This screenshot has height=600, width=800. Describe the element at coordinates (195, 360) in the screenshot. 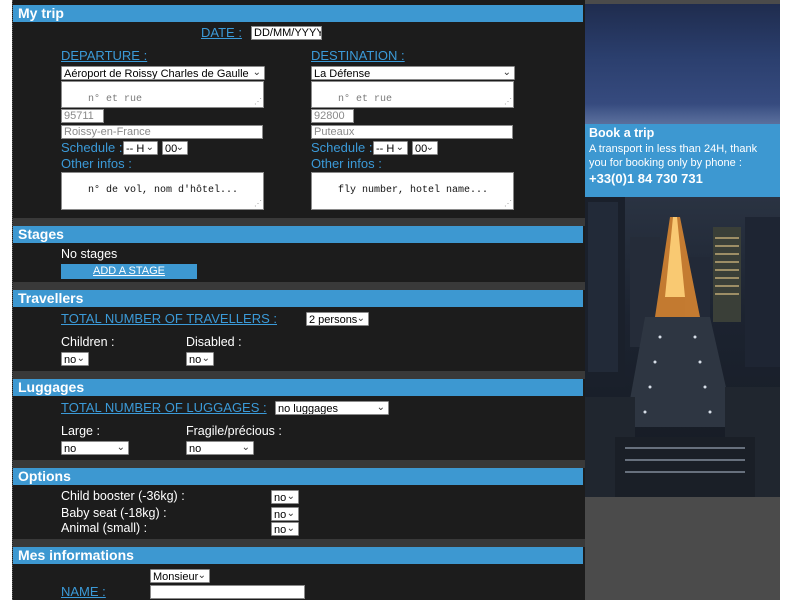

I see `disabled-value: no` at that location.